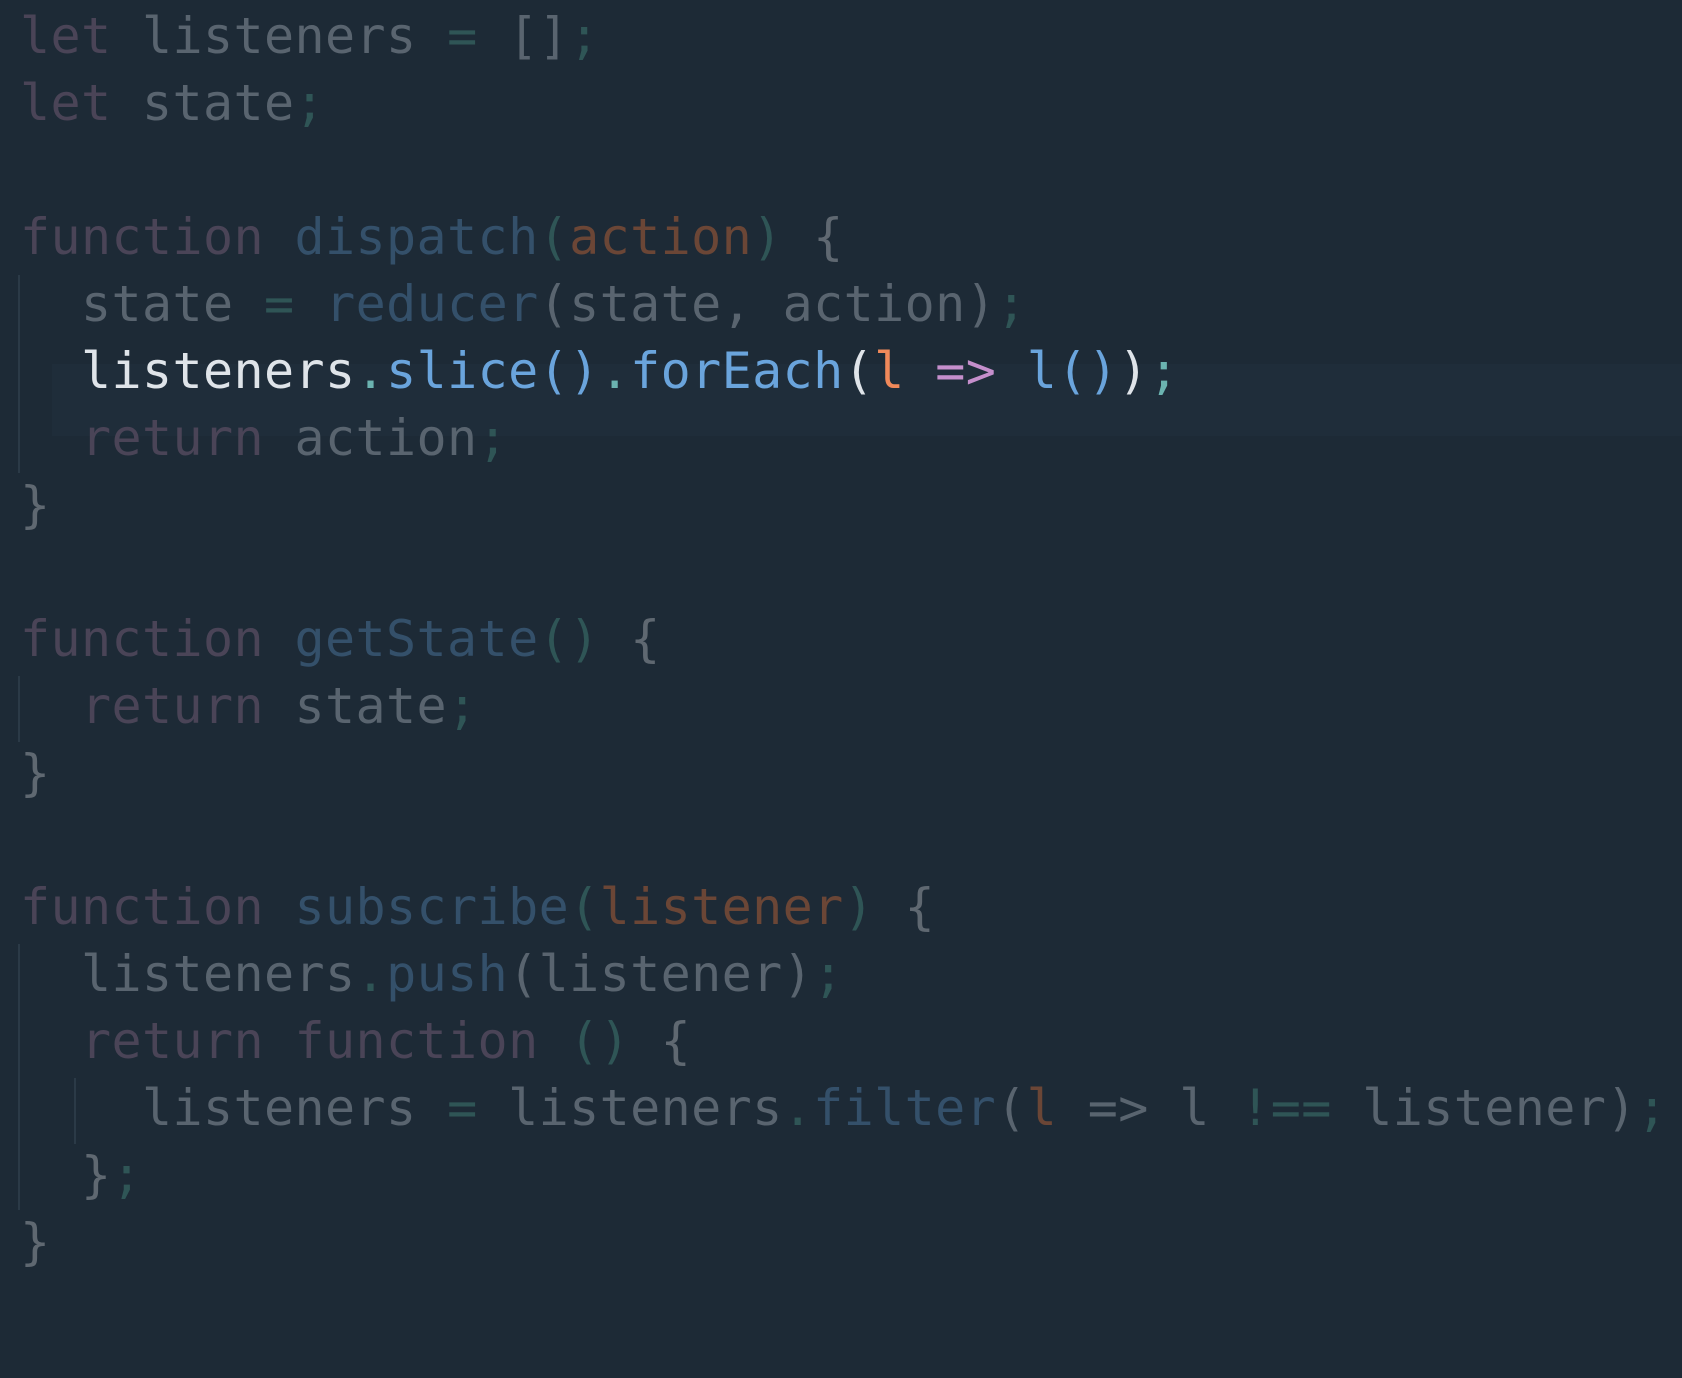  I want to click on code-line: state = reducer(state, action);, so click(523, 304).